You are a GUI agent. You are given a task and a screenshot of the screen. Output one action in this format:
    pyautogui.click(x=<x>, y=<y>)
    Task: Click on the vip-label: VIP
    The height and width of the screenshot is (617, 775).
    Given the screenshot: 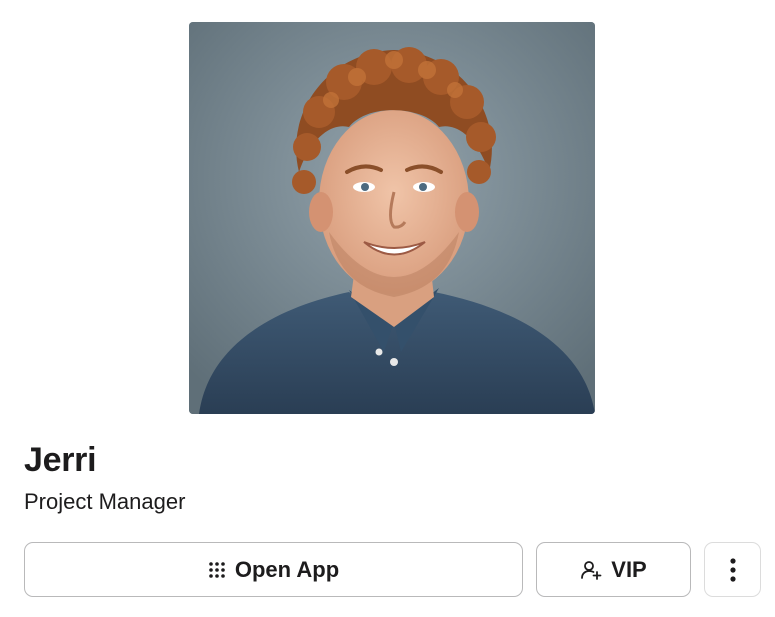 What is the action you would take?
    pyautogui.click(x=629, y=569)
    